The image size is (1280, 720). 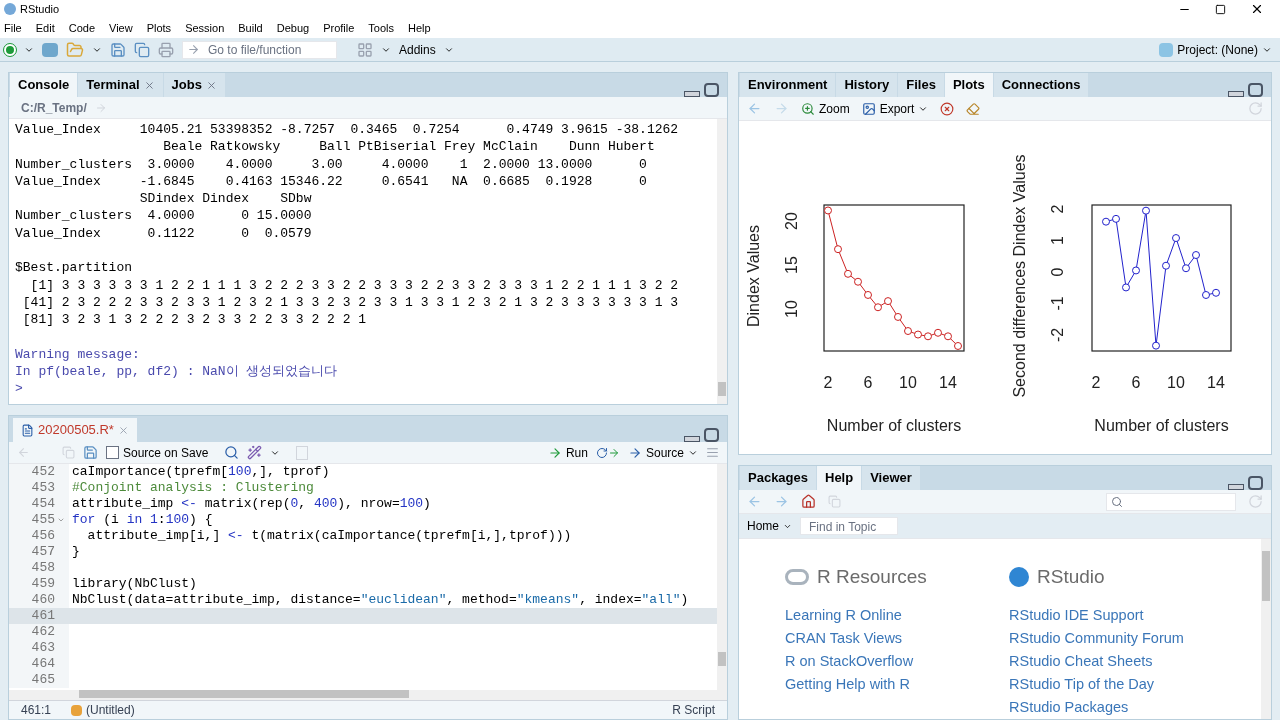 What do you see at coordinates (1076, 615) in the screenshot?
I see `help-link: RStudio IDE Support` at bounding box center [1076, 615].